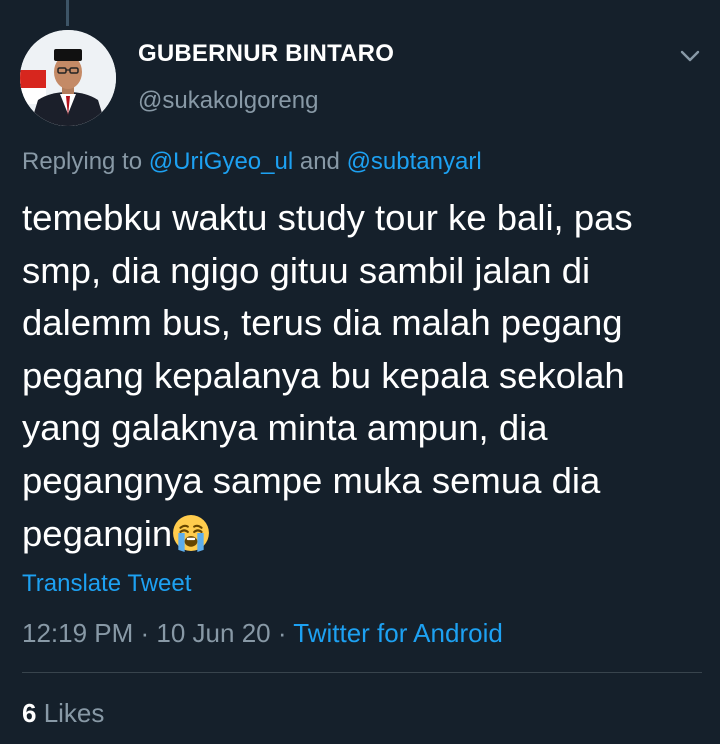 This screenshot has height=744, width=720. Describe the element at coordinates (29, 713) in the screenshot. I see `likes-count: 6` at that location.